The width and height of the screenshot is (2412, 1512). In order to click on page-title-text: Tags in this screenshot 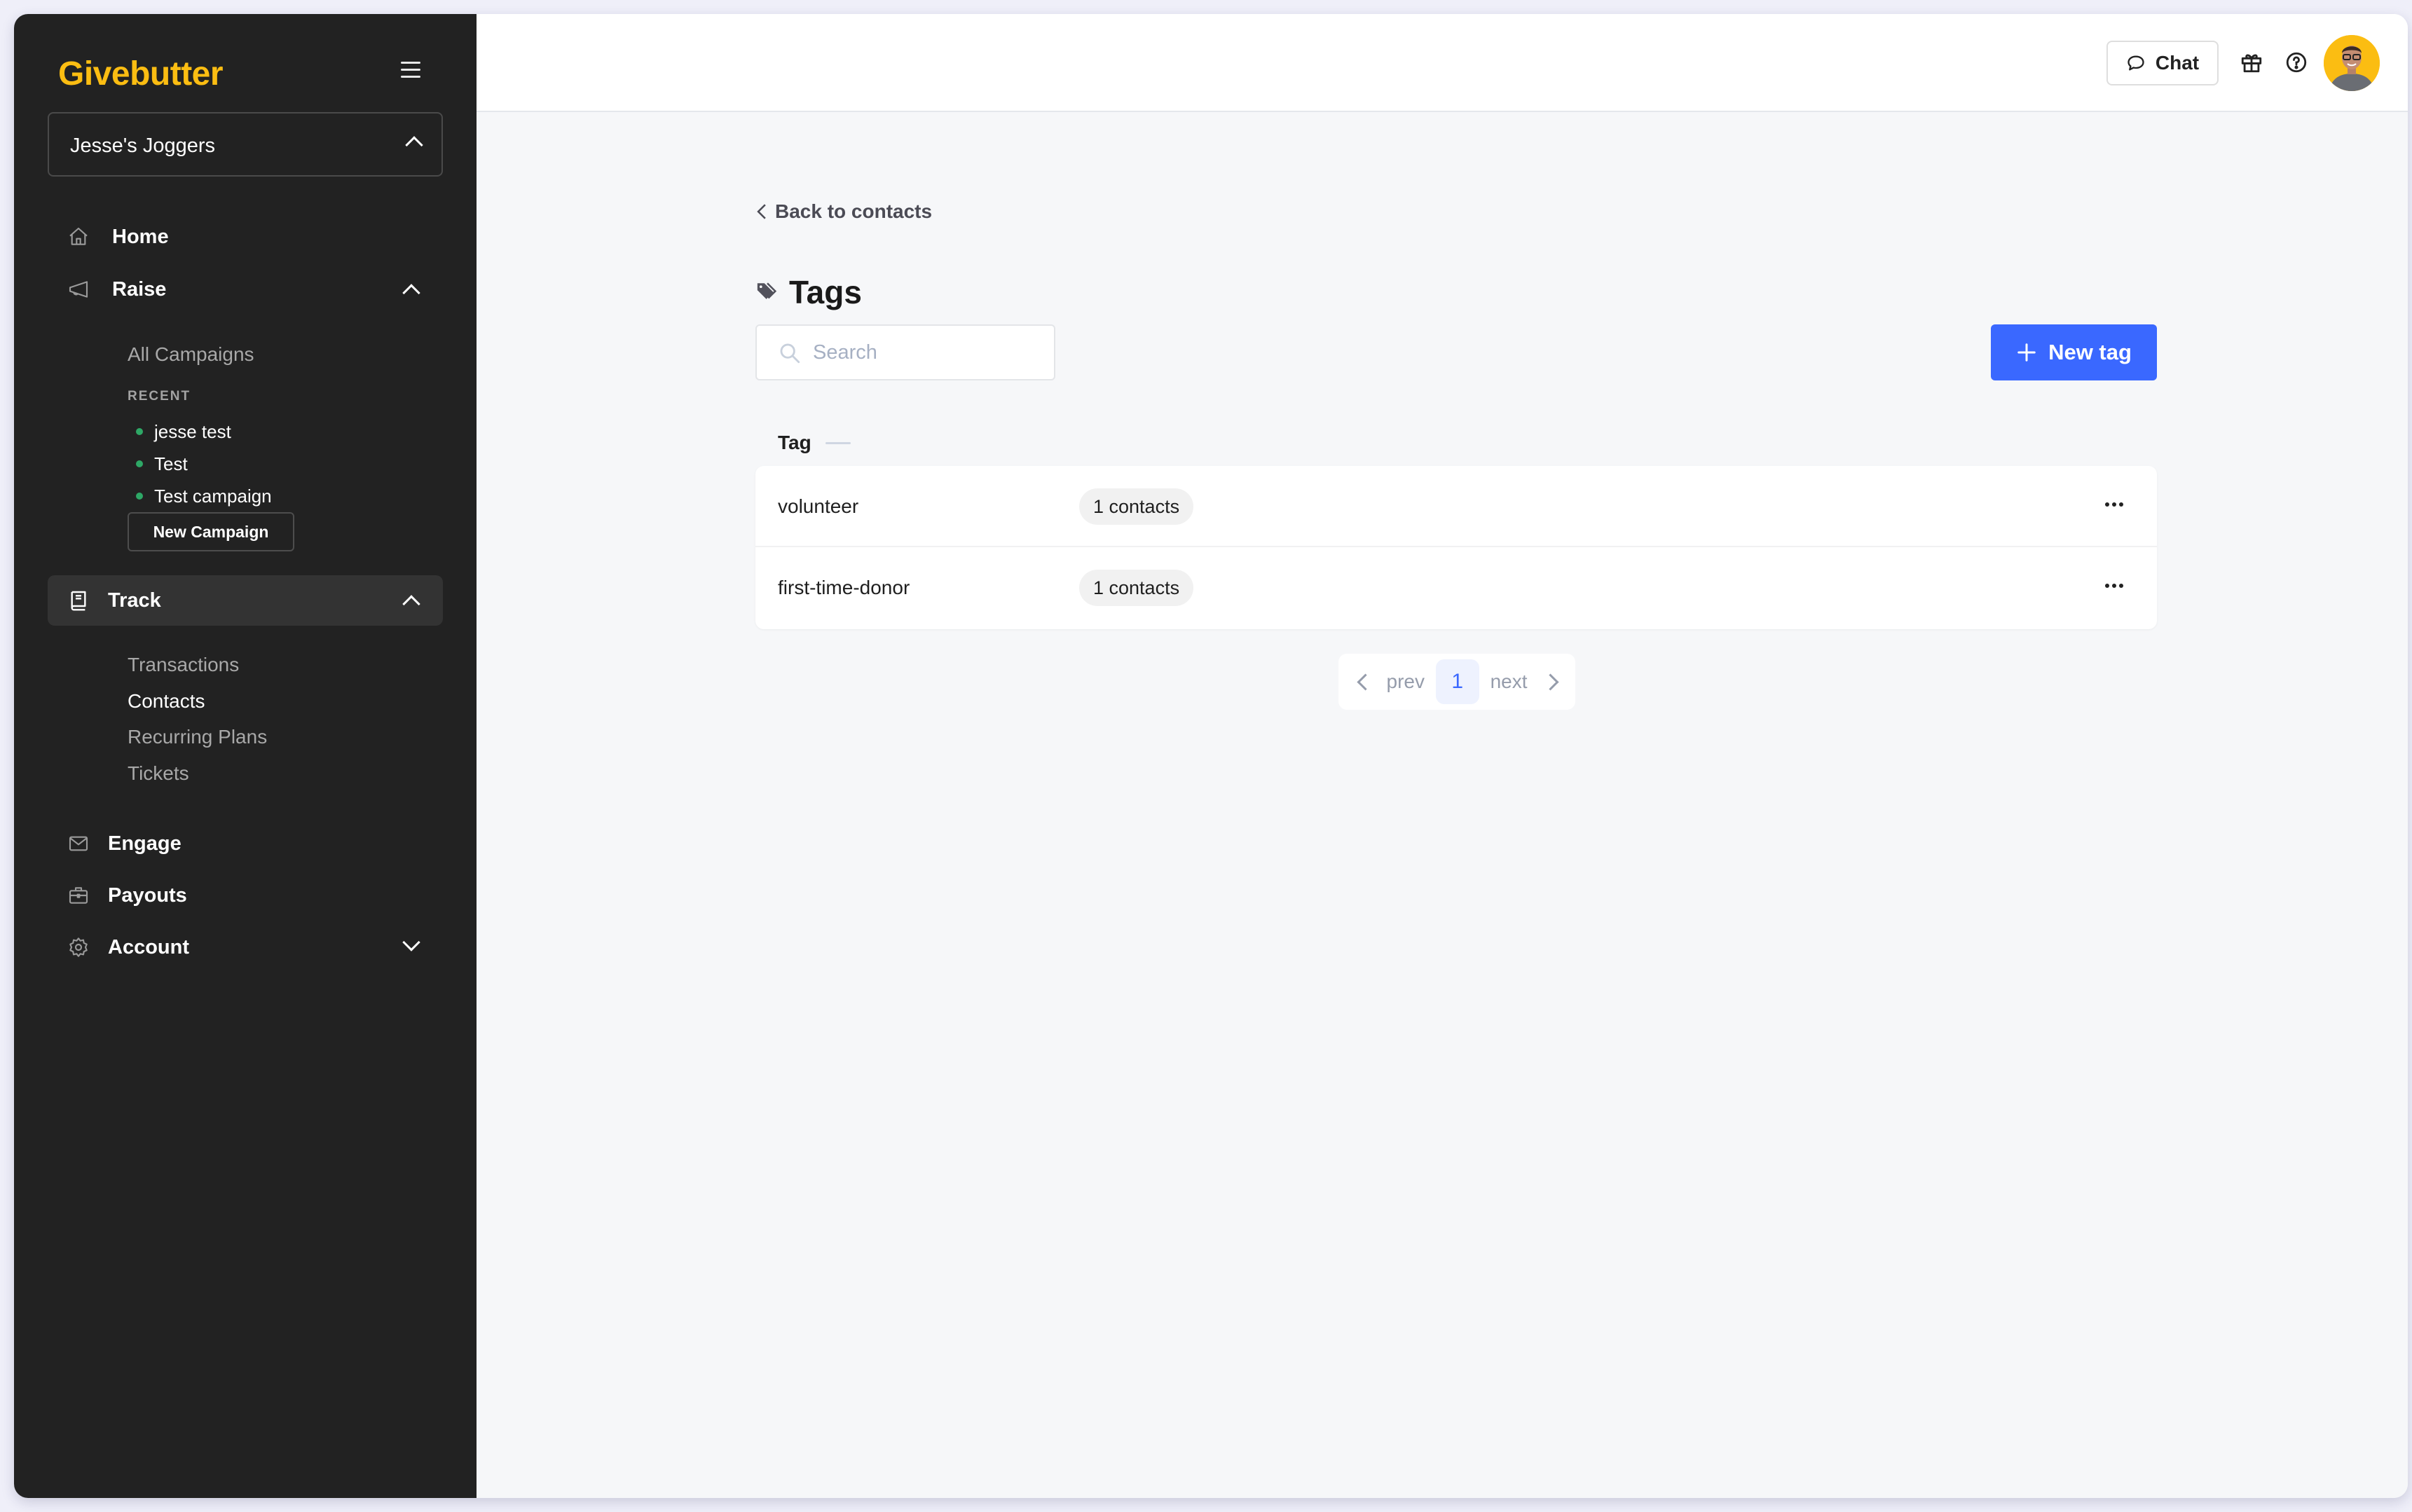, I will do `click(826, 292)`.